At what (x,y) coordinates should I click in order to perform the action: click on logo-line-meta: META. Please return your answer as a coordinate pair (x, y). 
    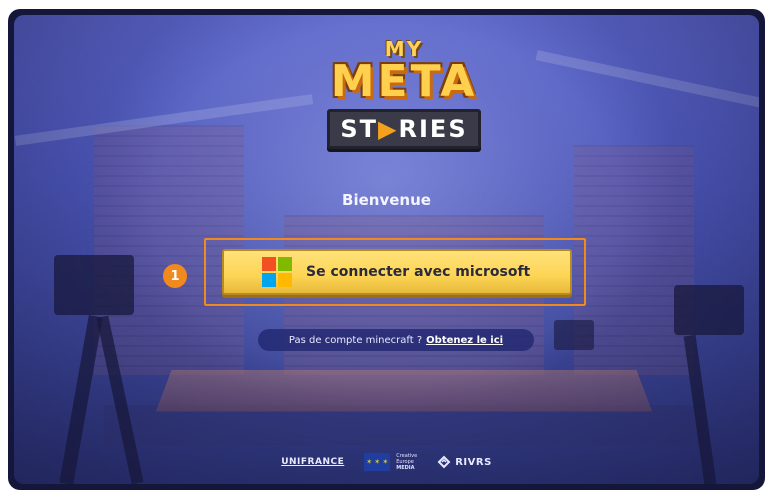
    Looking at the image, I should click on (404, 81).